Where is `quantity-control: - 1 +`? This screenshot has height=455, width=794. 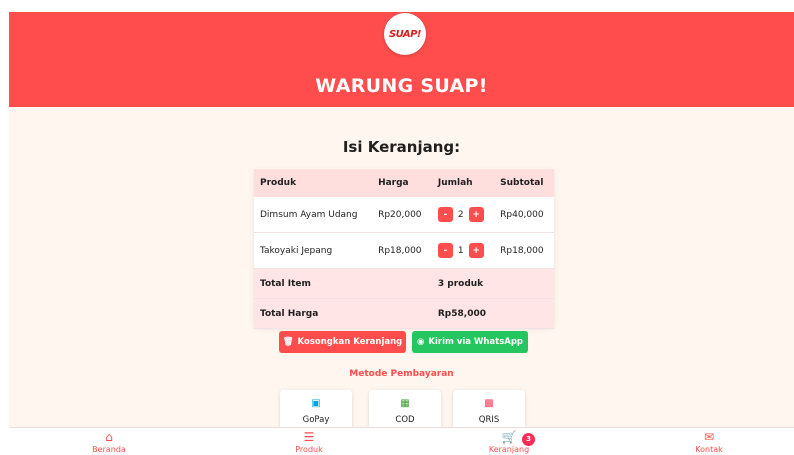
quantity-control: - 1 + is located at coordinates (462, 250).